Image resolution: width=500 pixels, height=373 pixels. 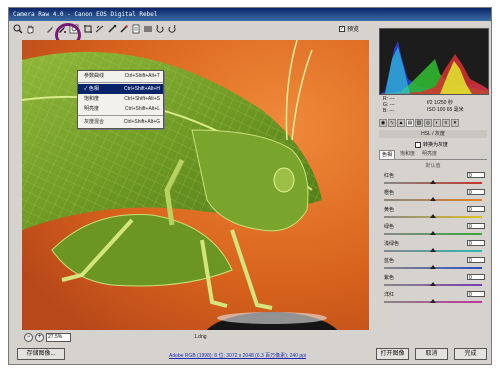 I want to click on slider-label: 蓝色, so click(x=389, y=261).